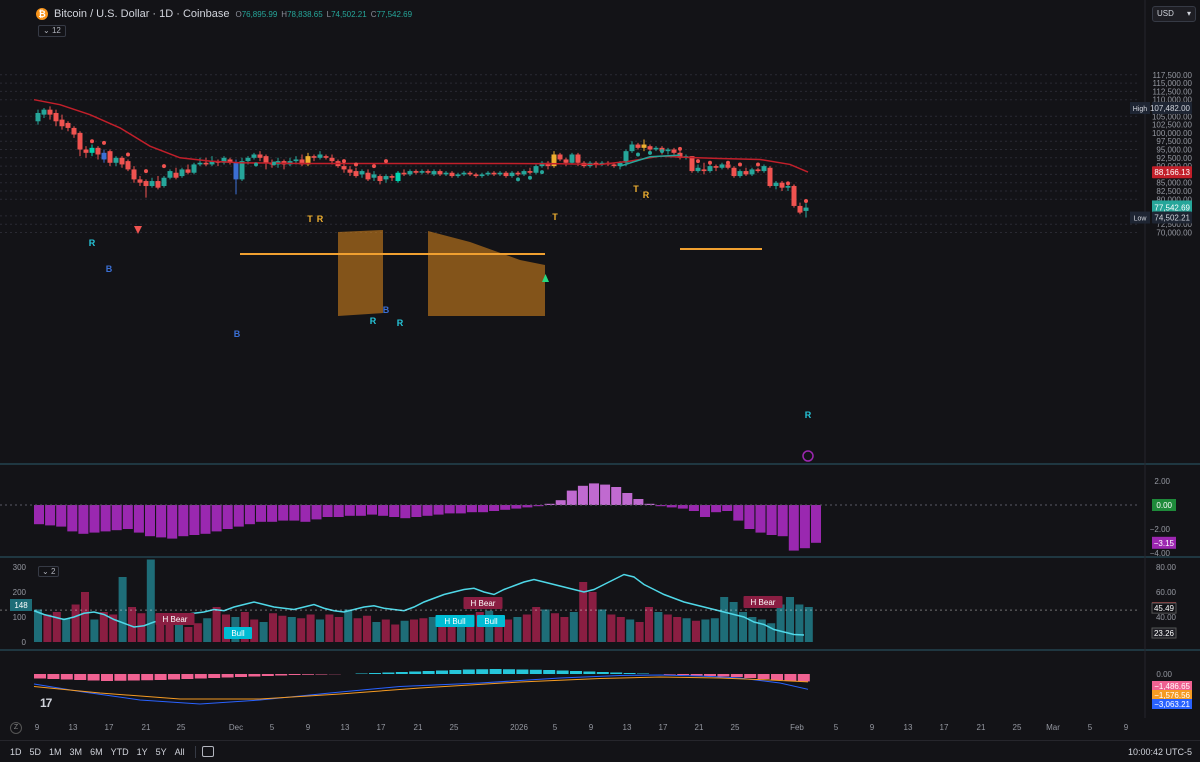  I want to click on rsi-tick: 40.00, so click(1166, 617).